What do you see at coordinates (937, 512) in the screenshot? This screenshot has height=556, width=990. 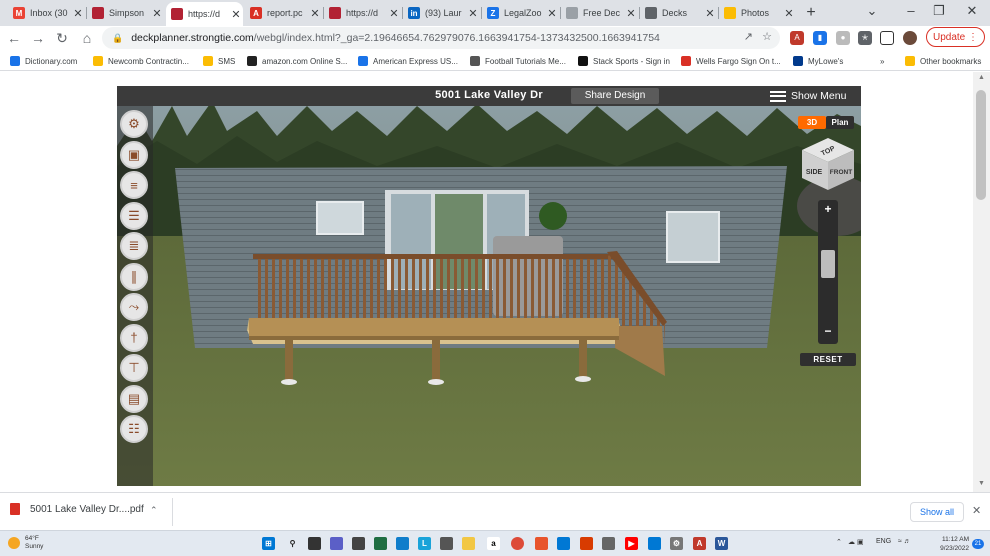 I see `show-all-button: Show all` at bounding box center [937, 512].